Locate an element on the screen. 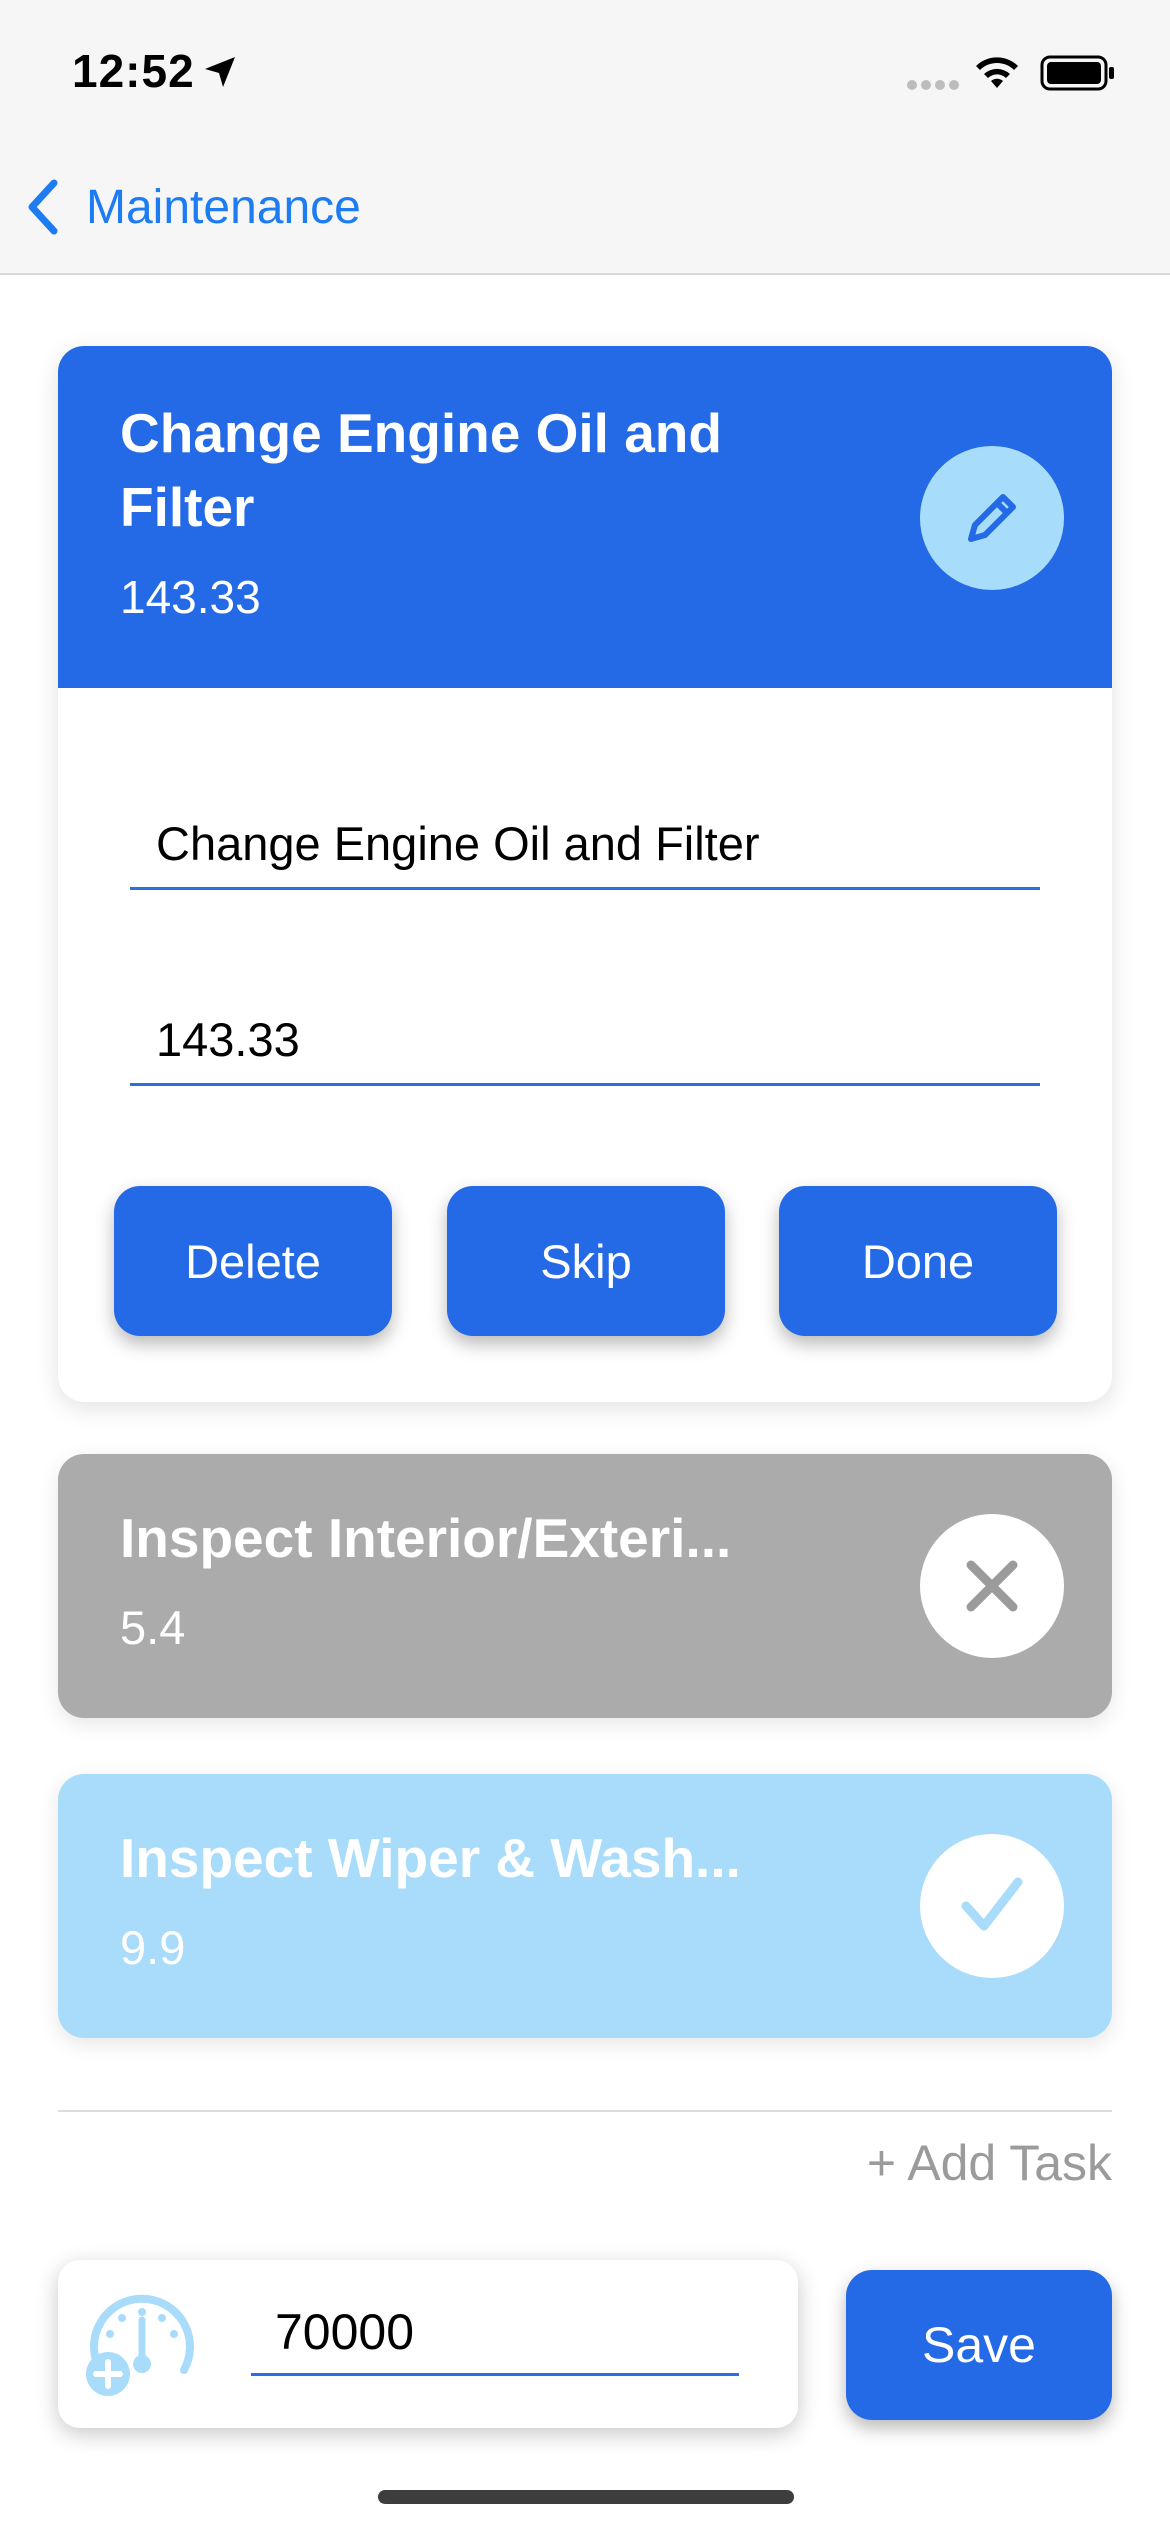  add-task-button: + Add Task is located at coordinates (989, 2163).